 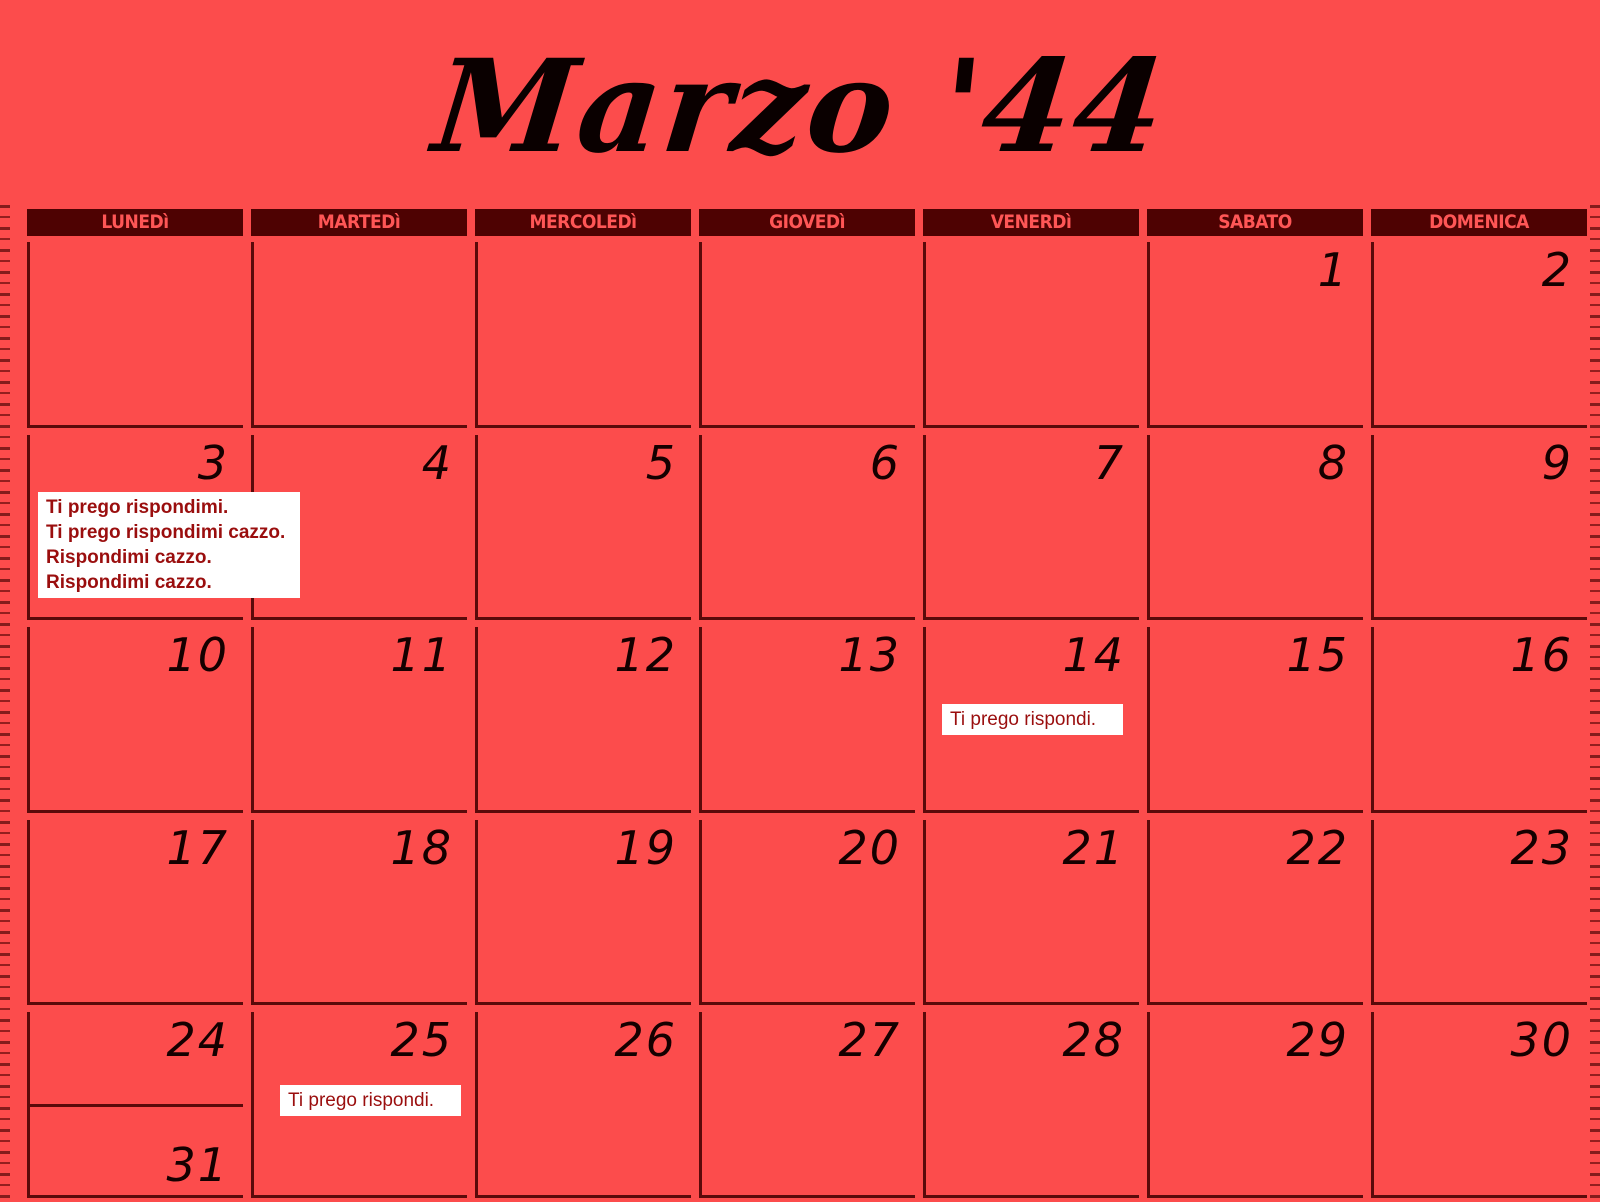 I want to click on day-cell-24-31: 24 31, so click(x=135, y=1105).